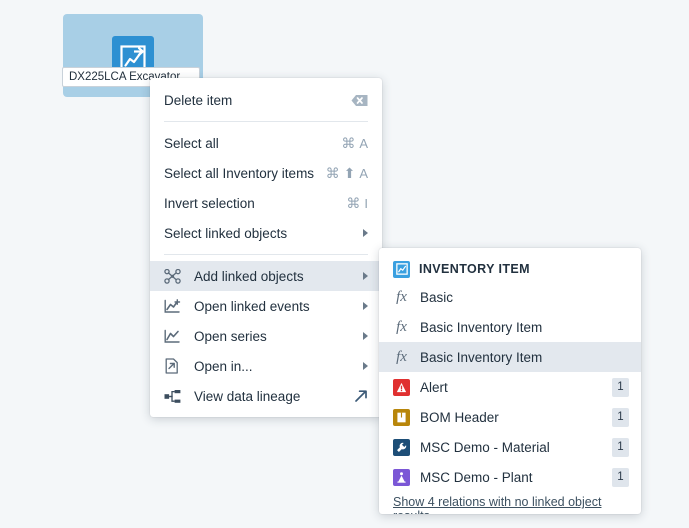 The width and height of the screenshot is (689, 528). Describe the element at coordinates (252, 306) in the screenshot. I see `menu-item-label: Open linked events` at that location.